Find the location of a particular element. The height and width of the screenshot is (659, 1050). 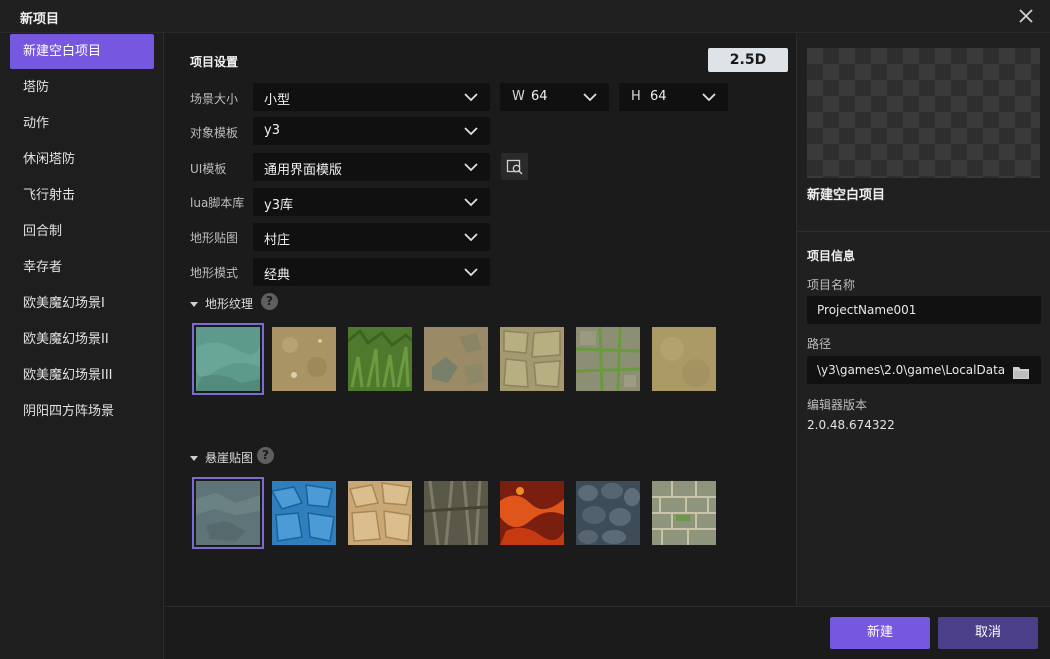

terrain-map-value: 村庄 is located at coordinates (277, 240).